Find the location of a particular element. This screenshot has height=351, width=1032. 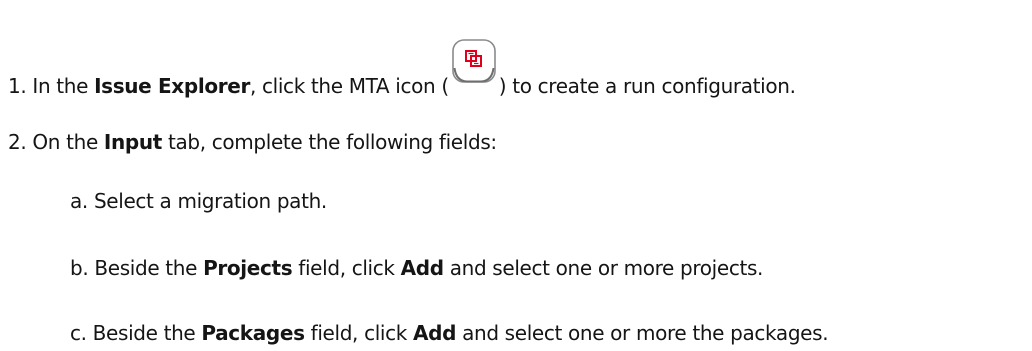

substep-letter: b. is located at coordinates (79, 268).